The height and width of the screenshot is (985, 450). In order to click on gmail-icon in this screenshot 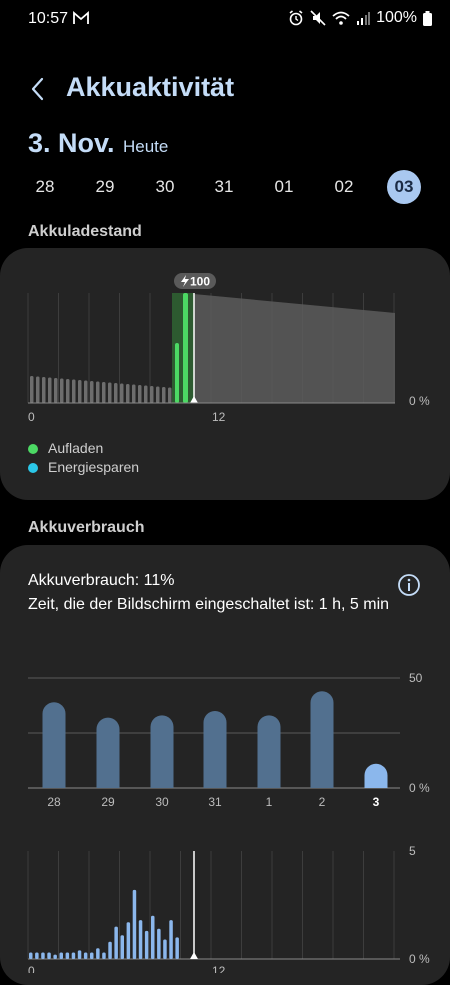, I will do `click(81, 17)`.